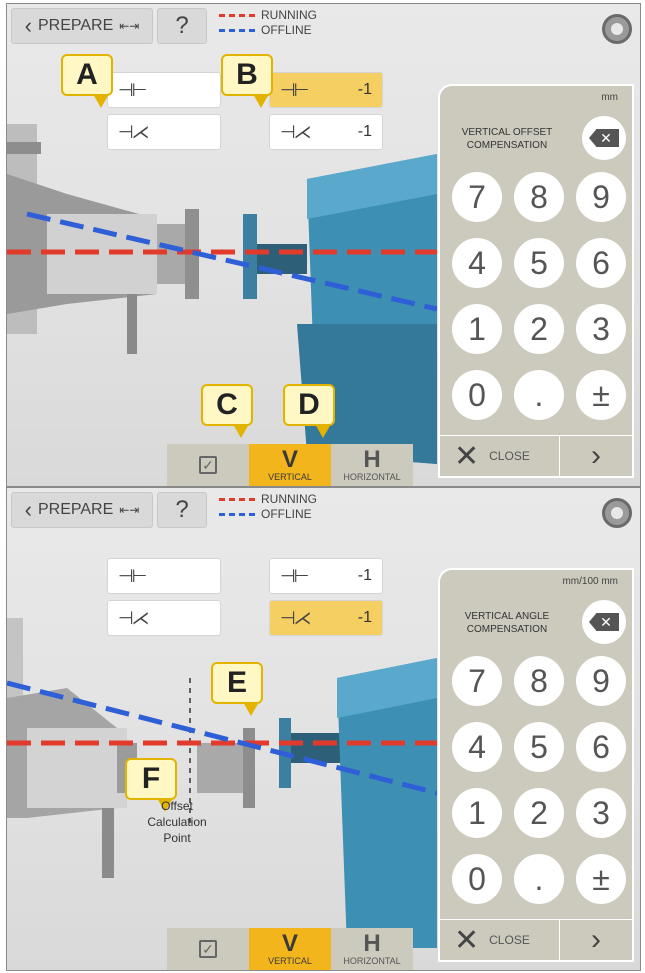 This screenshot has width=645, height=973. I want to click on close-icon: ✕, so click(467, 940).